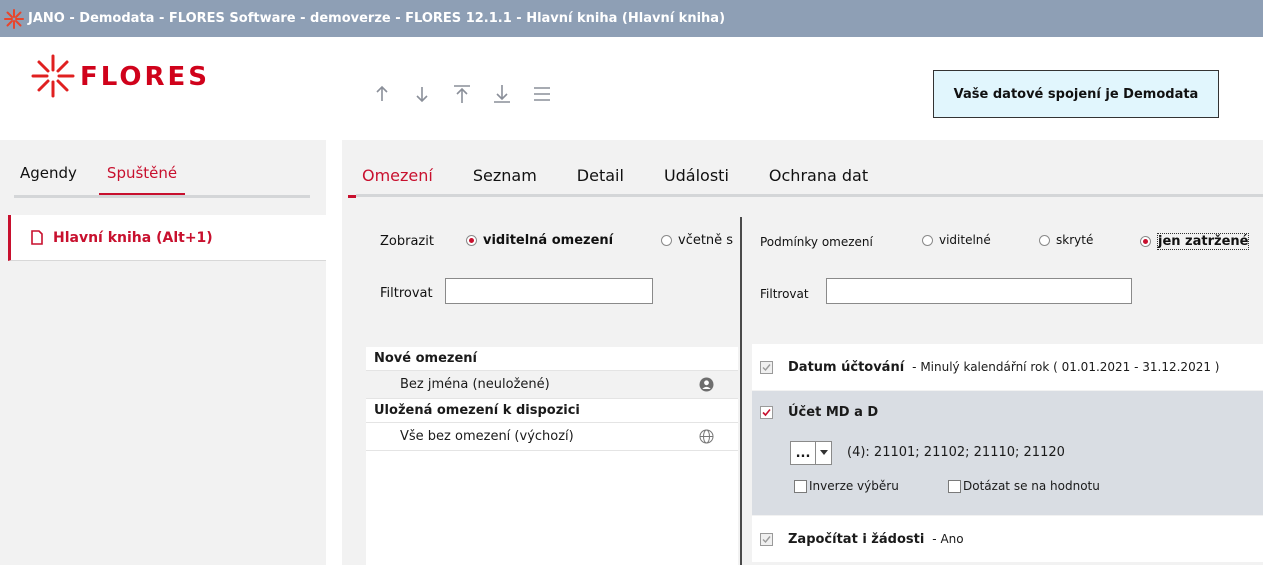  I want to click on tab-agendy: Agendy, so click(48, 173).